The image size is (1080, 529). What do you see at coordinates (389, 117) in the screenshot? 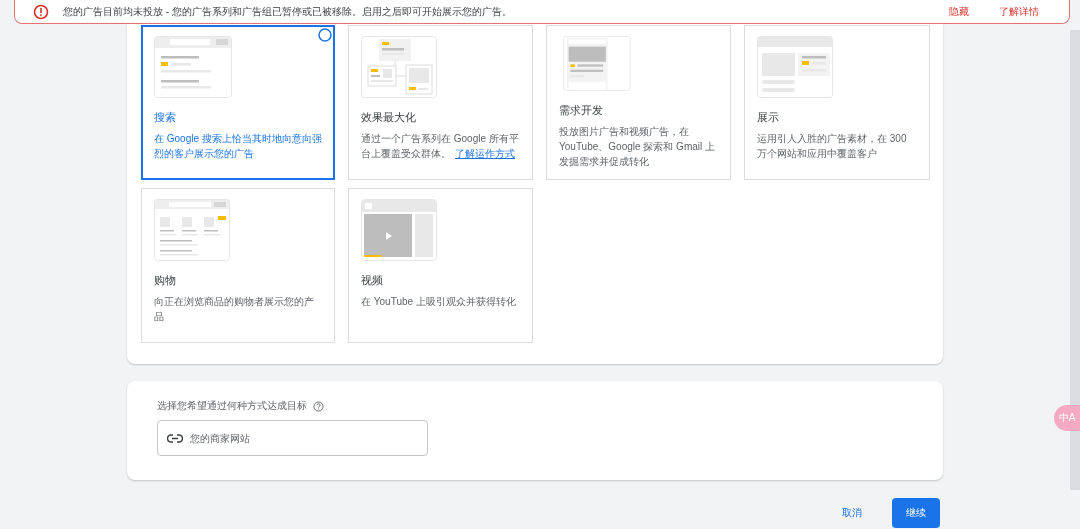
I see `card-title: 效果最大化` at bounding box center [389, 117].